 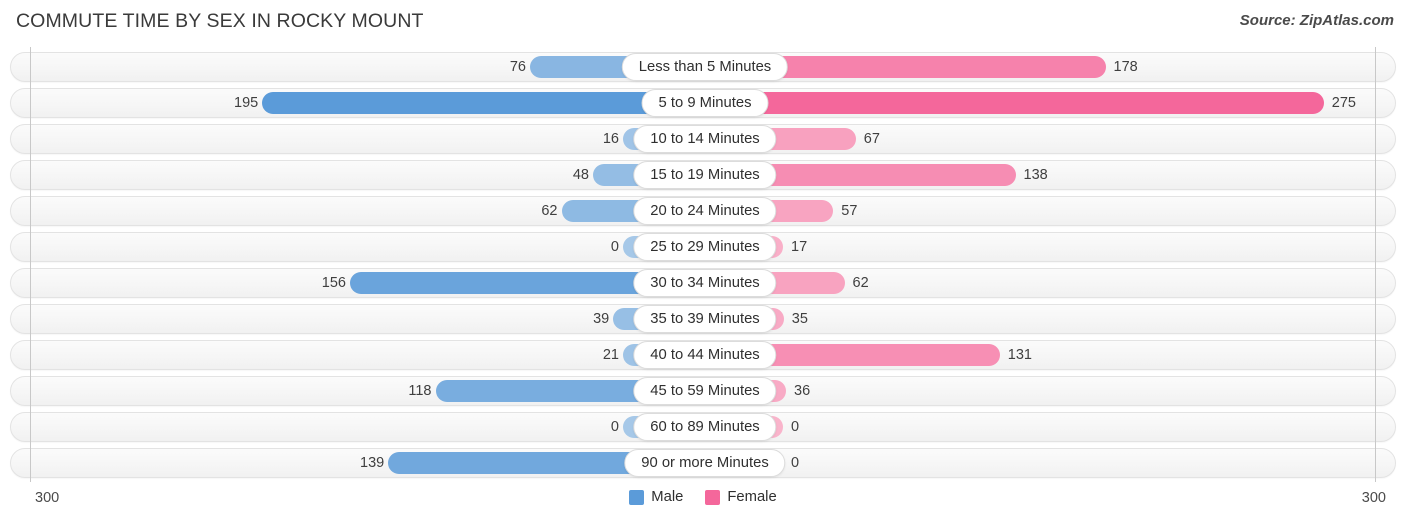 I want to click on legend-item-female: Female, so click(x=741, y=497).